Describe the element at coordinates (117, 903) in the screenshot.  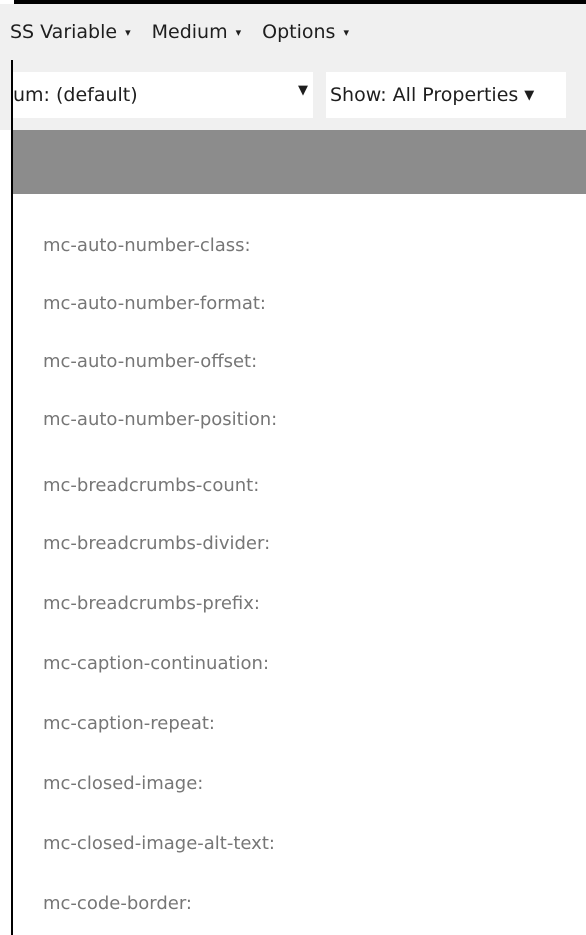
I see `property-item: mc-code-border:` at that location.